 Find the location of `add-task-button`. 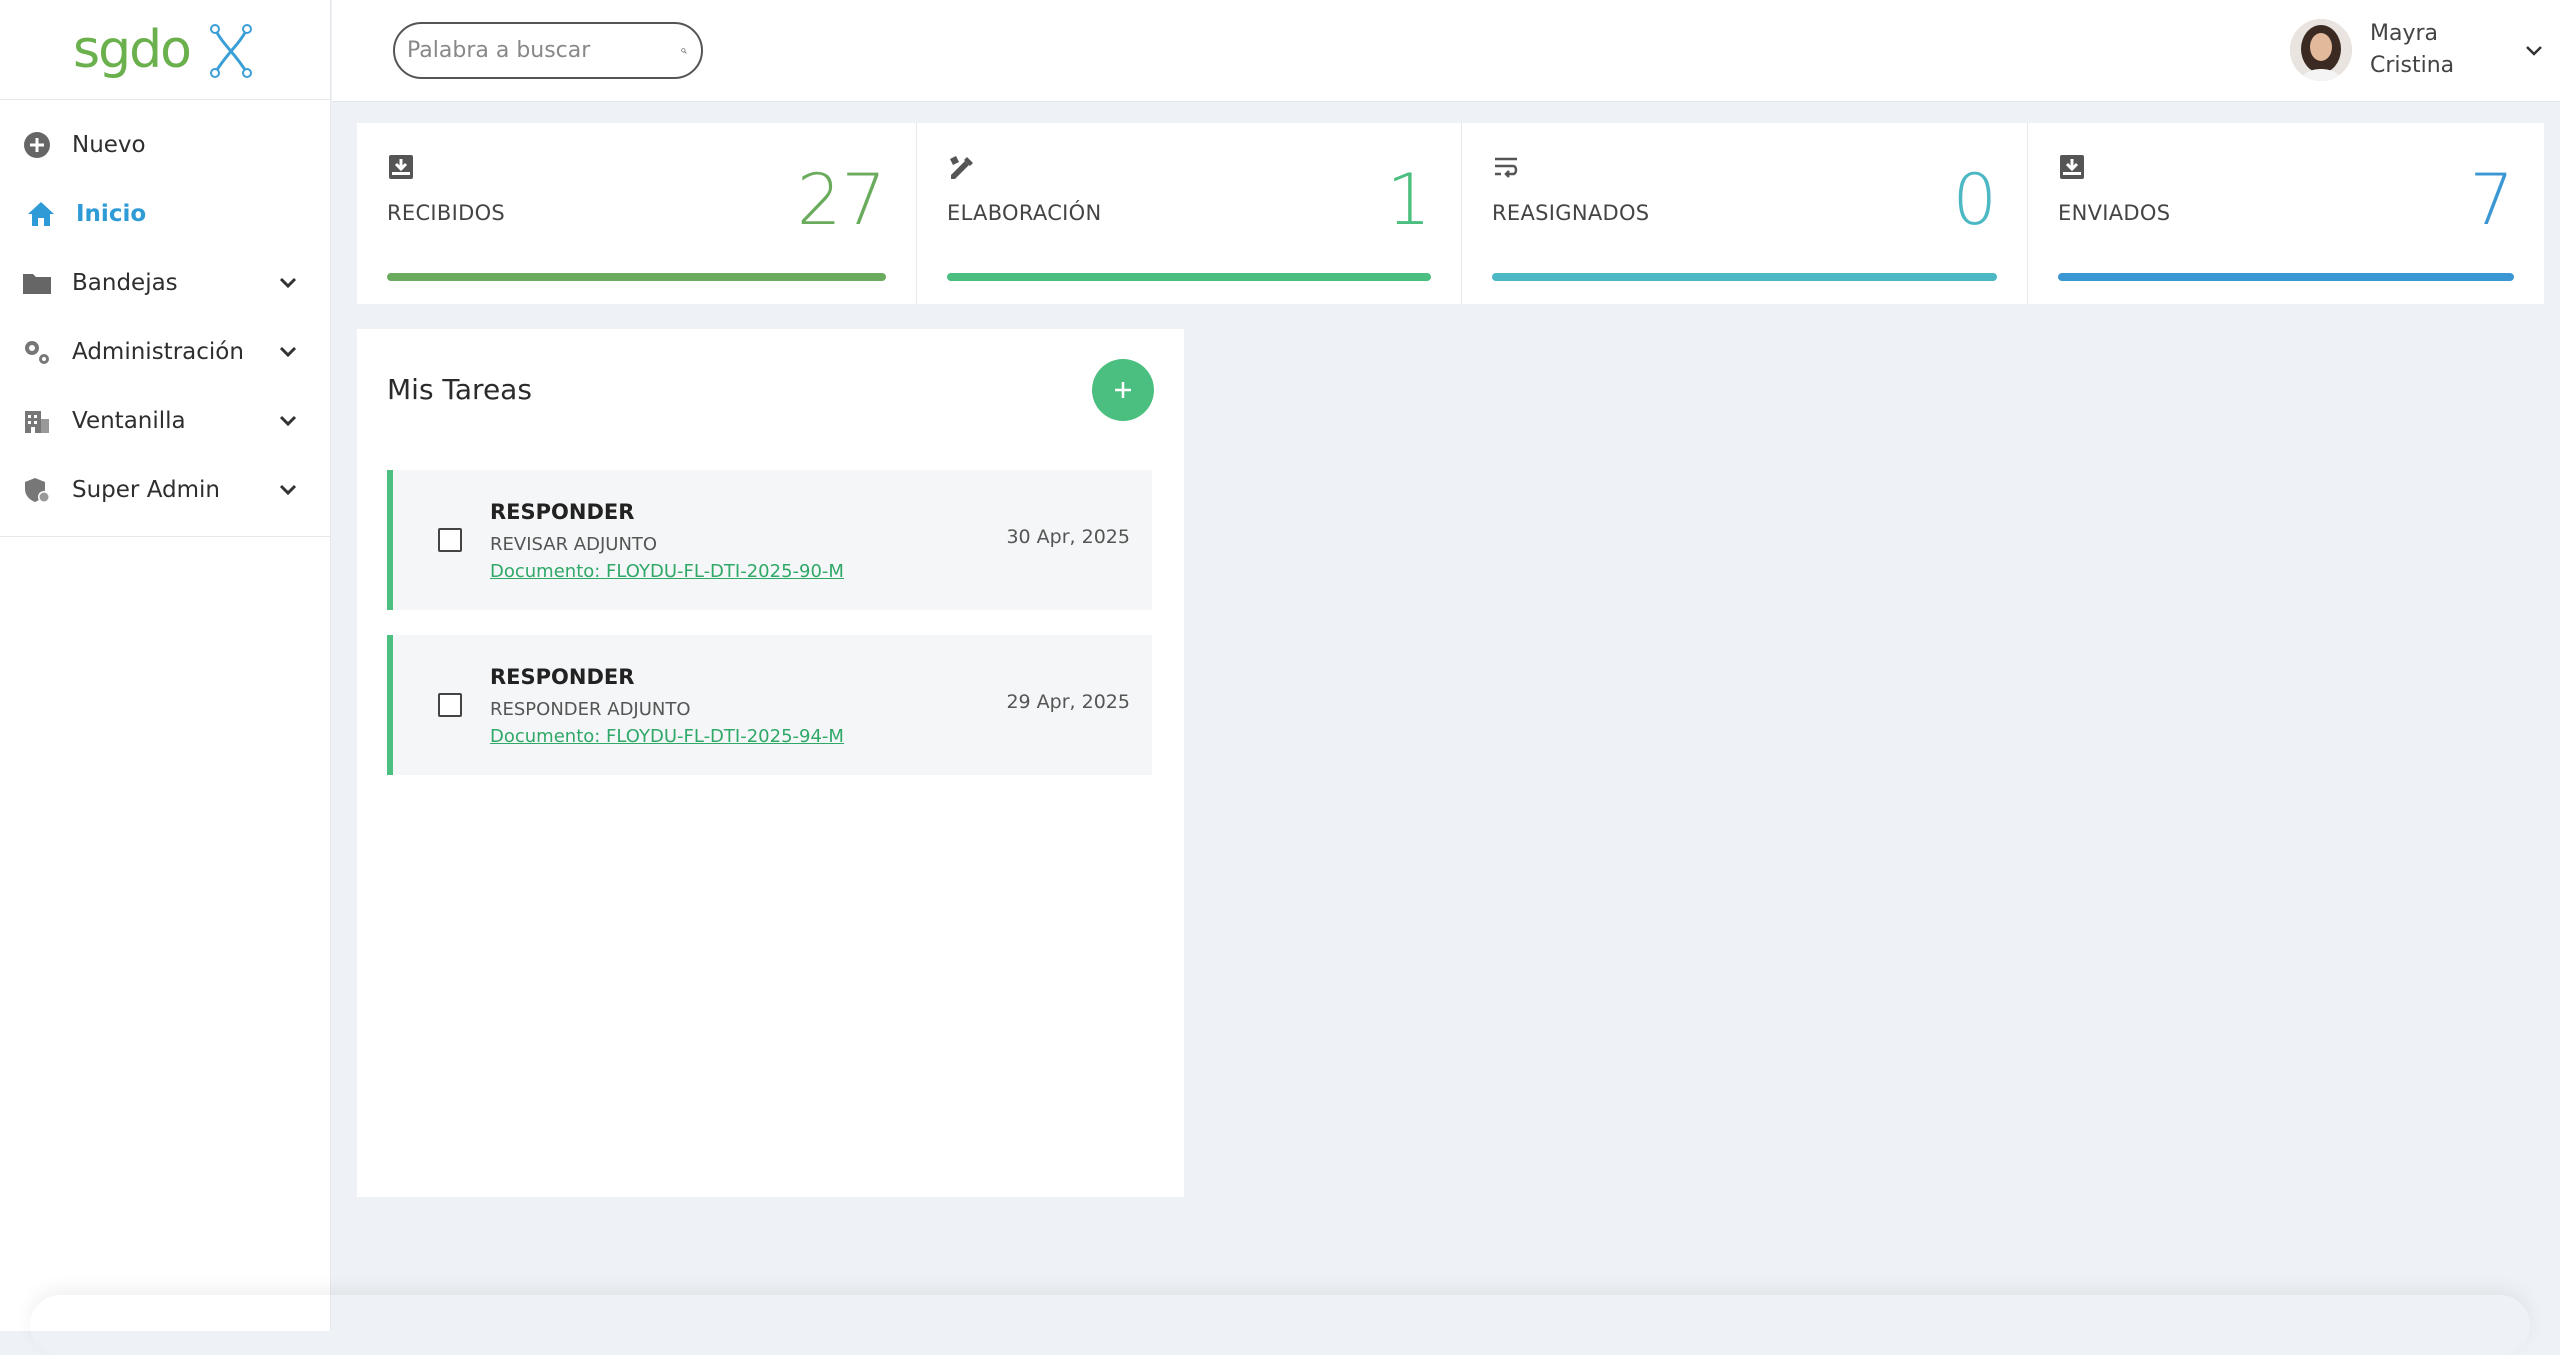

add-task-button is located at coordinates (1123, 390).